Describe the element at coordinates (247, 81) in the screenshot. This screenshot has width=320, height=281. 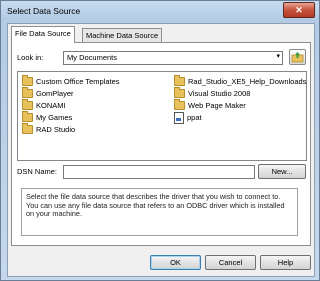
I see `list-item-label: Rad_Studio_XE5_Help_Downloads` at that location.